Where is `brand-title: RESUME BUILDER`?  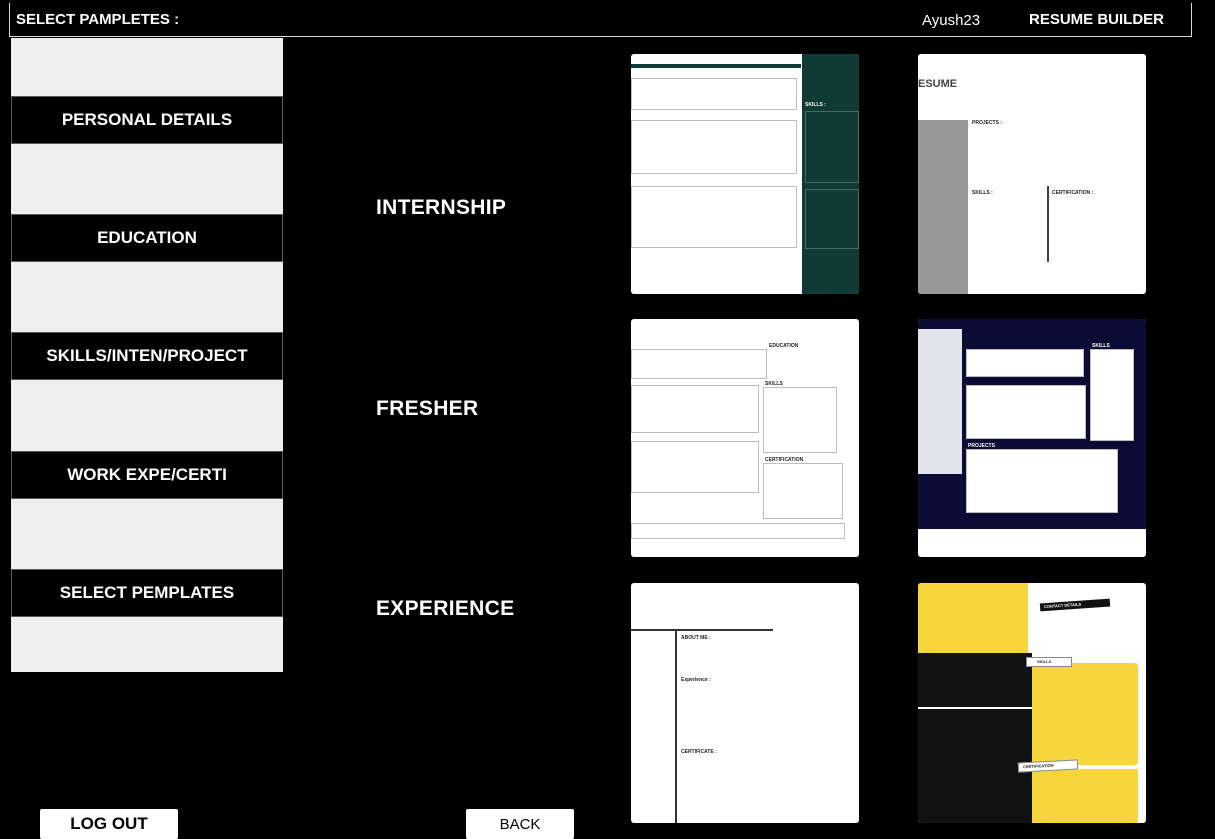 brand-title: RESUME BUILDER is located at coordinates (1097, 19).